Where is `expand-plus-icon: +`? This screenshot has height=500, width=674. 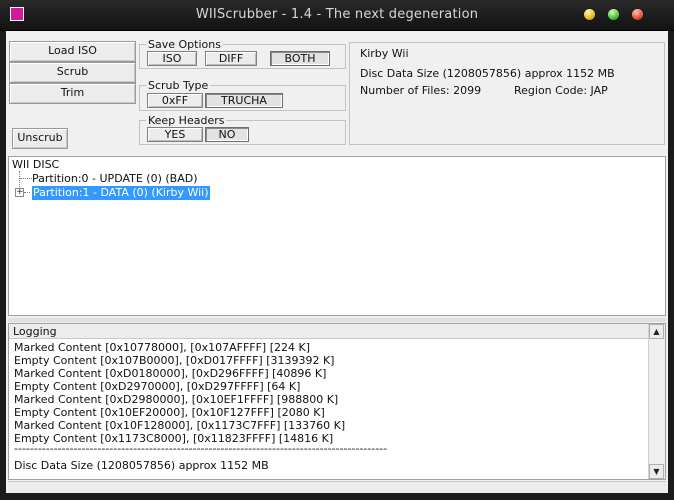 expand-plus-icon: + is located at coordinates (19, 192).